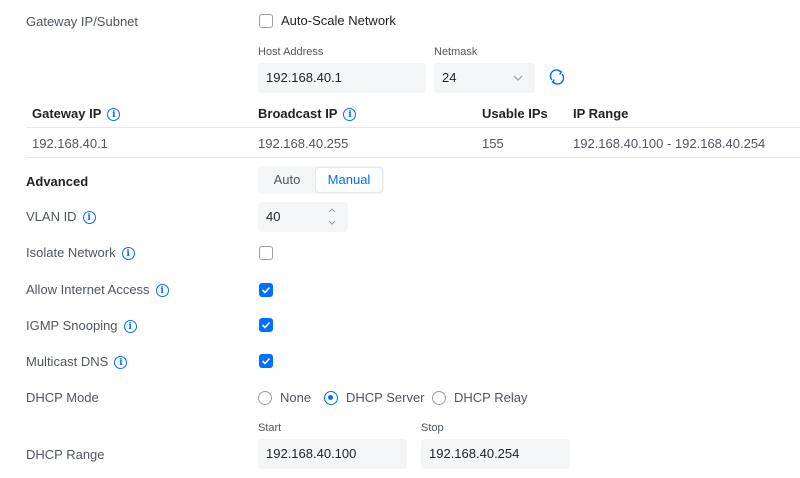 This screenshot has height=478, width=800. I want to click on allow-internet-label: Allow Internet Access i, so click(97, 290).